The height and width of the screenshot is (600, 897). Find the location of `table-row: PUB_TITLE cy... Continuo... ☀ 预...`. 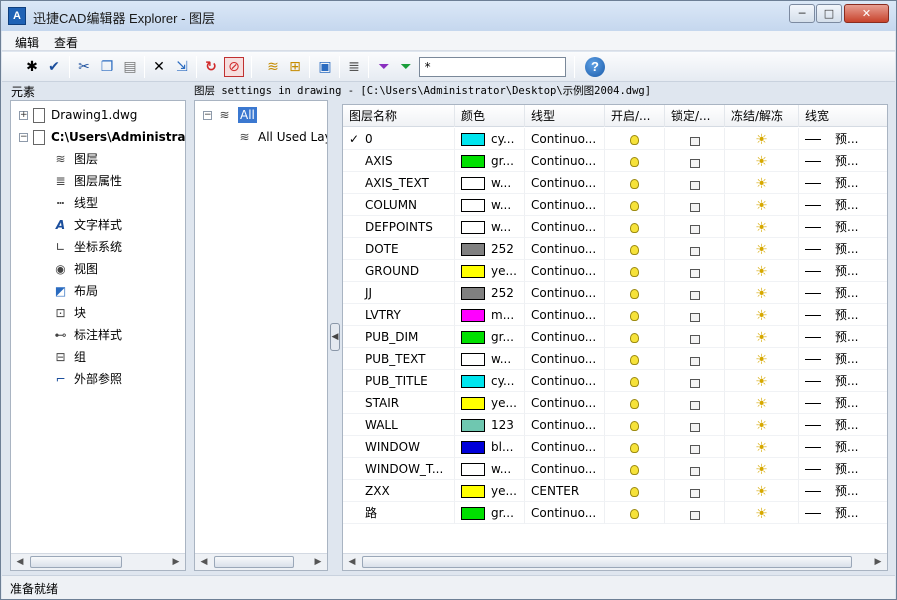

table-row: PUB_TITLE cy... Continuo... ☀ 预... is located at coordinates (615, 381).